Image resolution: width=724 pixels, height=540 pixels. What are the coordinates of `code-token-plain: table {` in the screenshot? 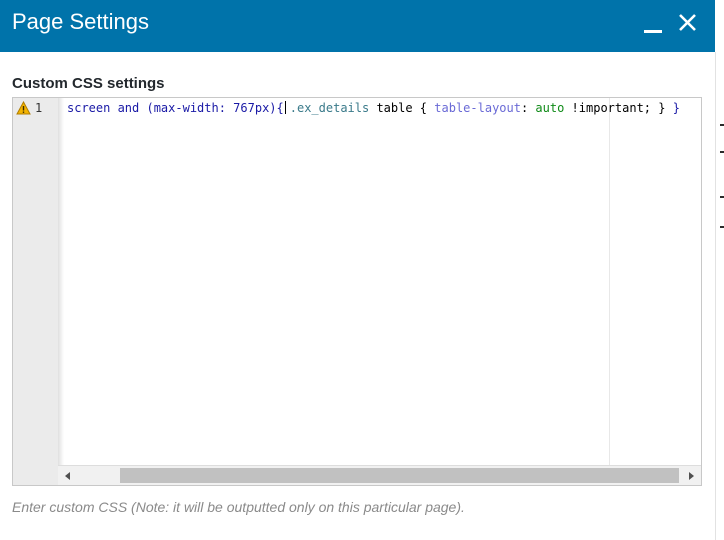 It's located at (402, 108).